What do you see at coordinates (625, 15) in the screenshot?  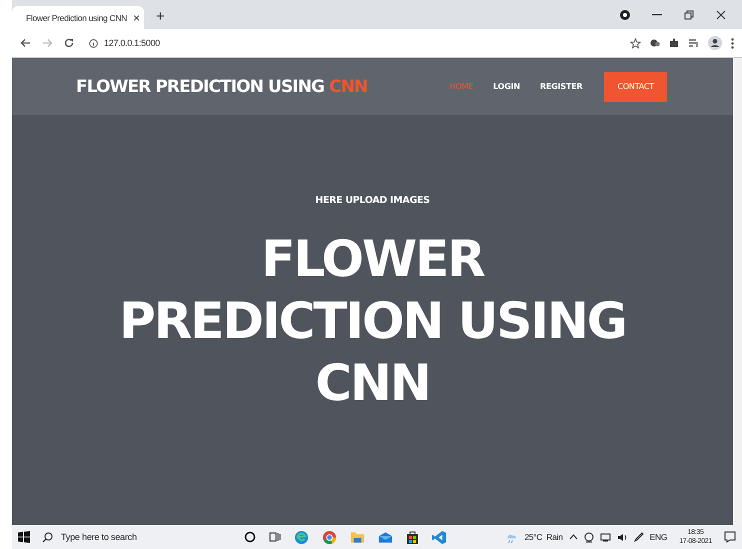 I see `record-icon` at bounding box center [625, 15].